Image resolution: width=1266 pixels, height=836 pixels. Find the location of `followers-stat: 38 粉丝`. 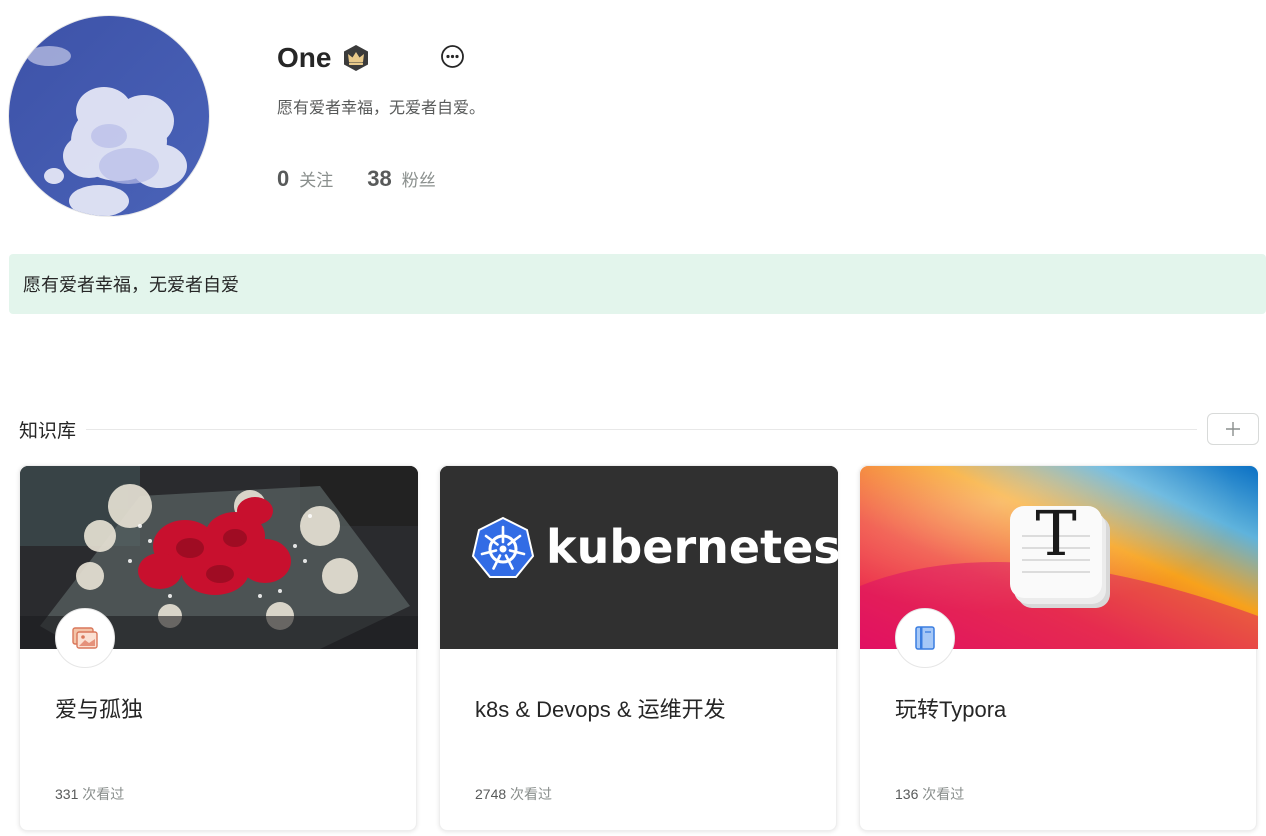

followers-stat: 38 粉丝 is located at coordinates (401, 179).